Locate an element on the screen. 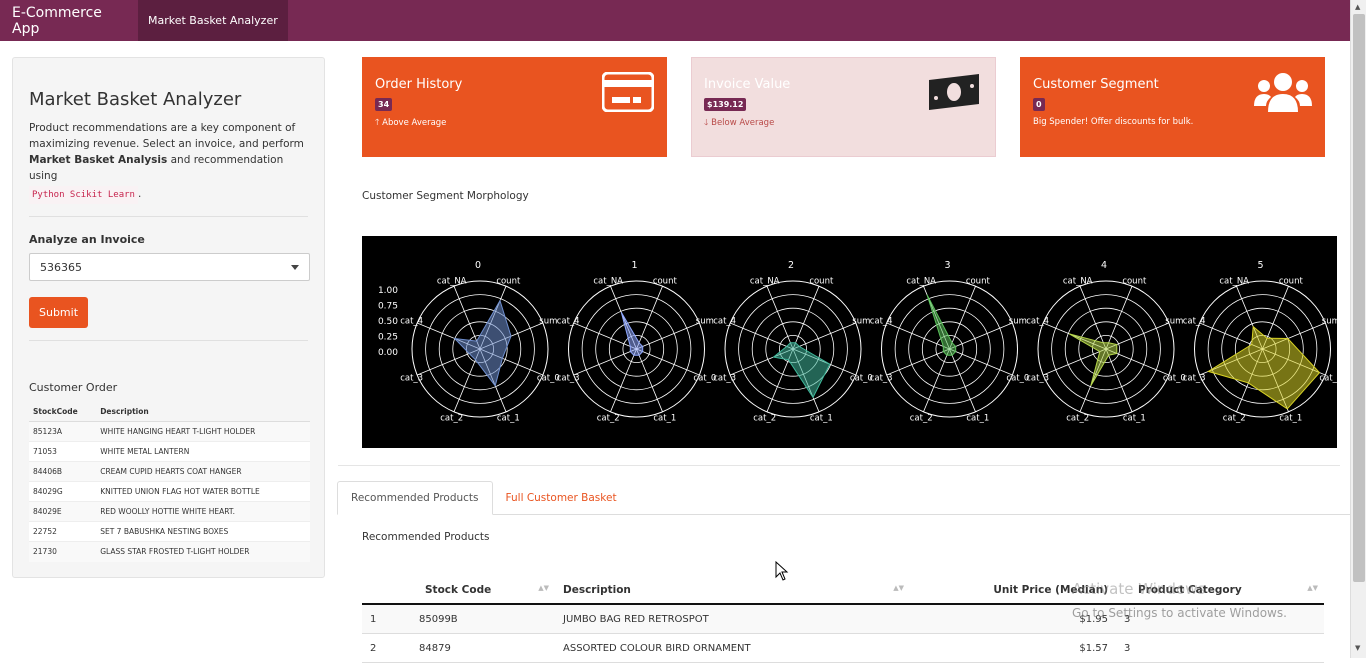 Image resolution: width=1366 pixels, height=663 pixels. desc-suffix: . is located at coordinates (139, 194).